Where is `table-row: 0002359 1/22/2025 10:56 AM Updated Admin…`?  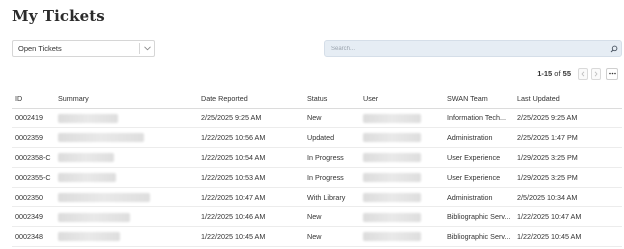 table-row: 0002359 1/22/2025 10:56 AM Updated Admin… is located at coordinates (317, 138).